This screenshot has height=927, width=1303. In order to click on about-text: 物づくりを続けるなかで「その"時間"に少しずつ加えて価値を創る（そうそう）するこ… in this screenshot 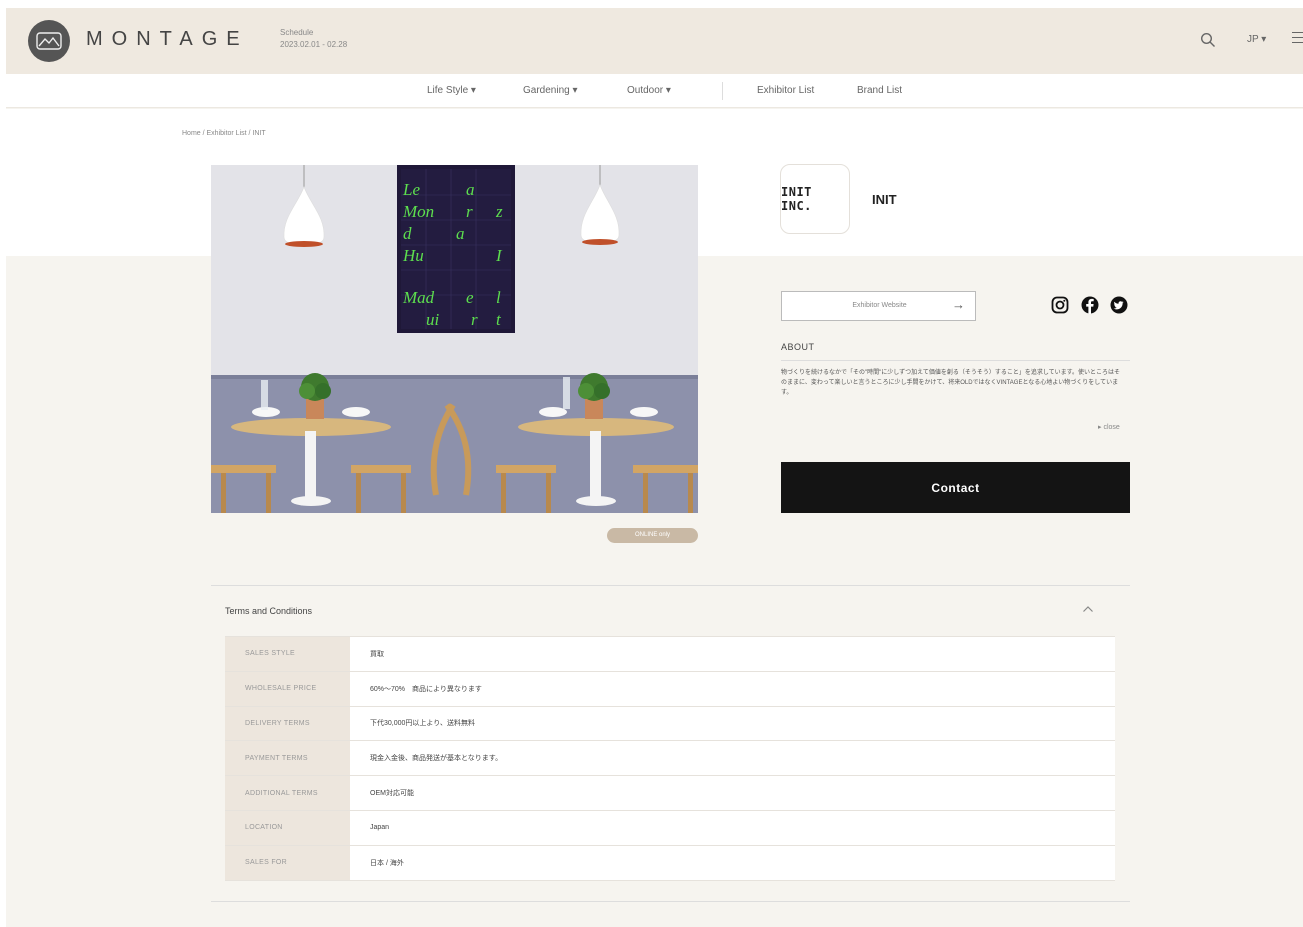, I will do `click(951, 383)`.